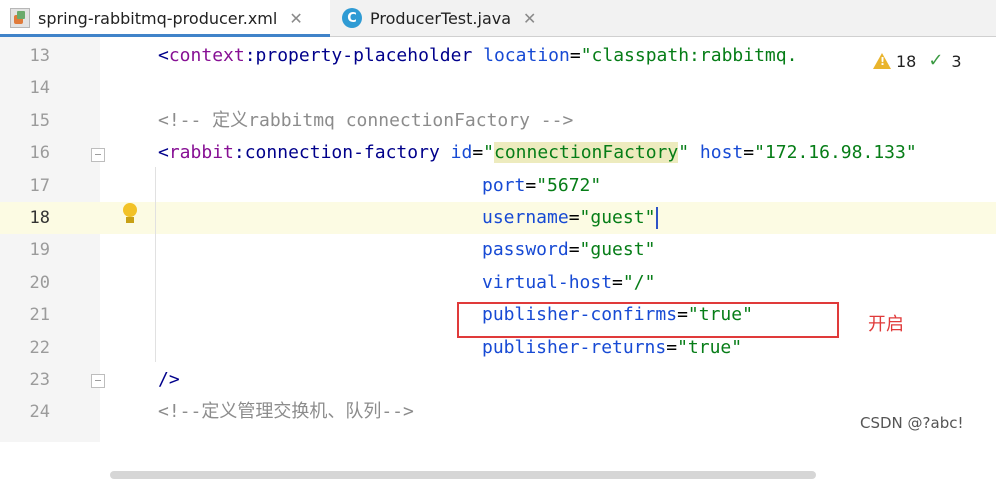 This screenshot has width=996, height=479. What do you see at coordinates (570, 218) in the screenshot?
I see `code-text: username="guest"` at bounding box center [570, 218].